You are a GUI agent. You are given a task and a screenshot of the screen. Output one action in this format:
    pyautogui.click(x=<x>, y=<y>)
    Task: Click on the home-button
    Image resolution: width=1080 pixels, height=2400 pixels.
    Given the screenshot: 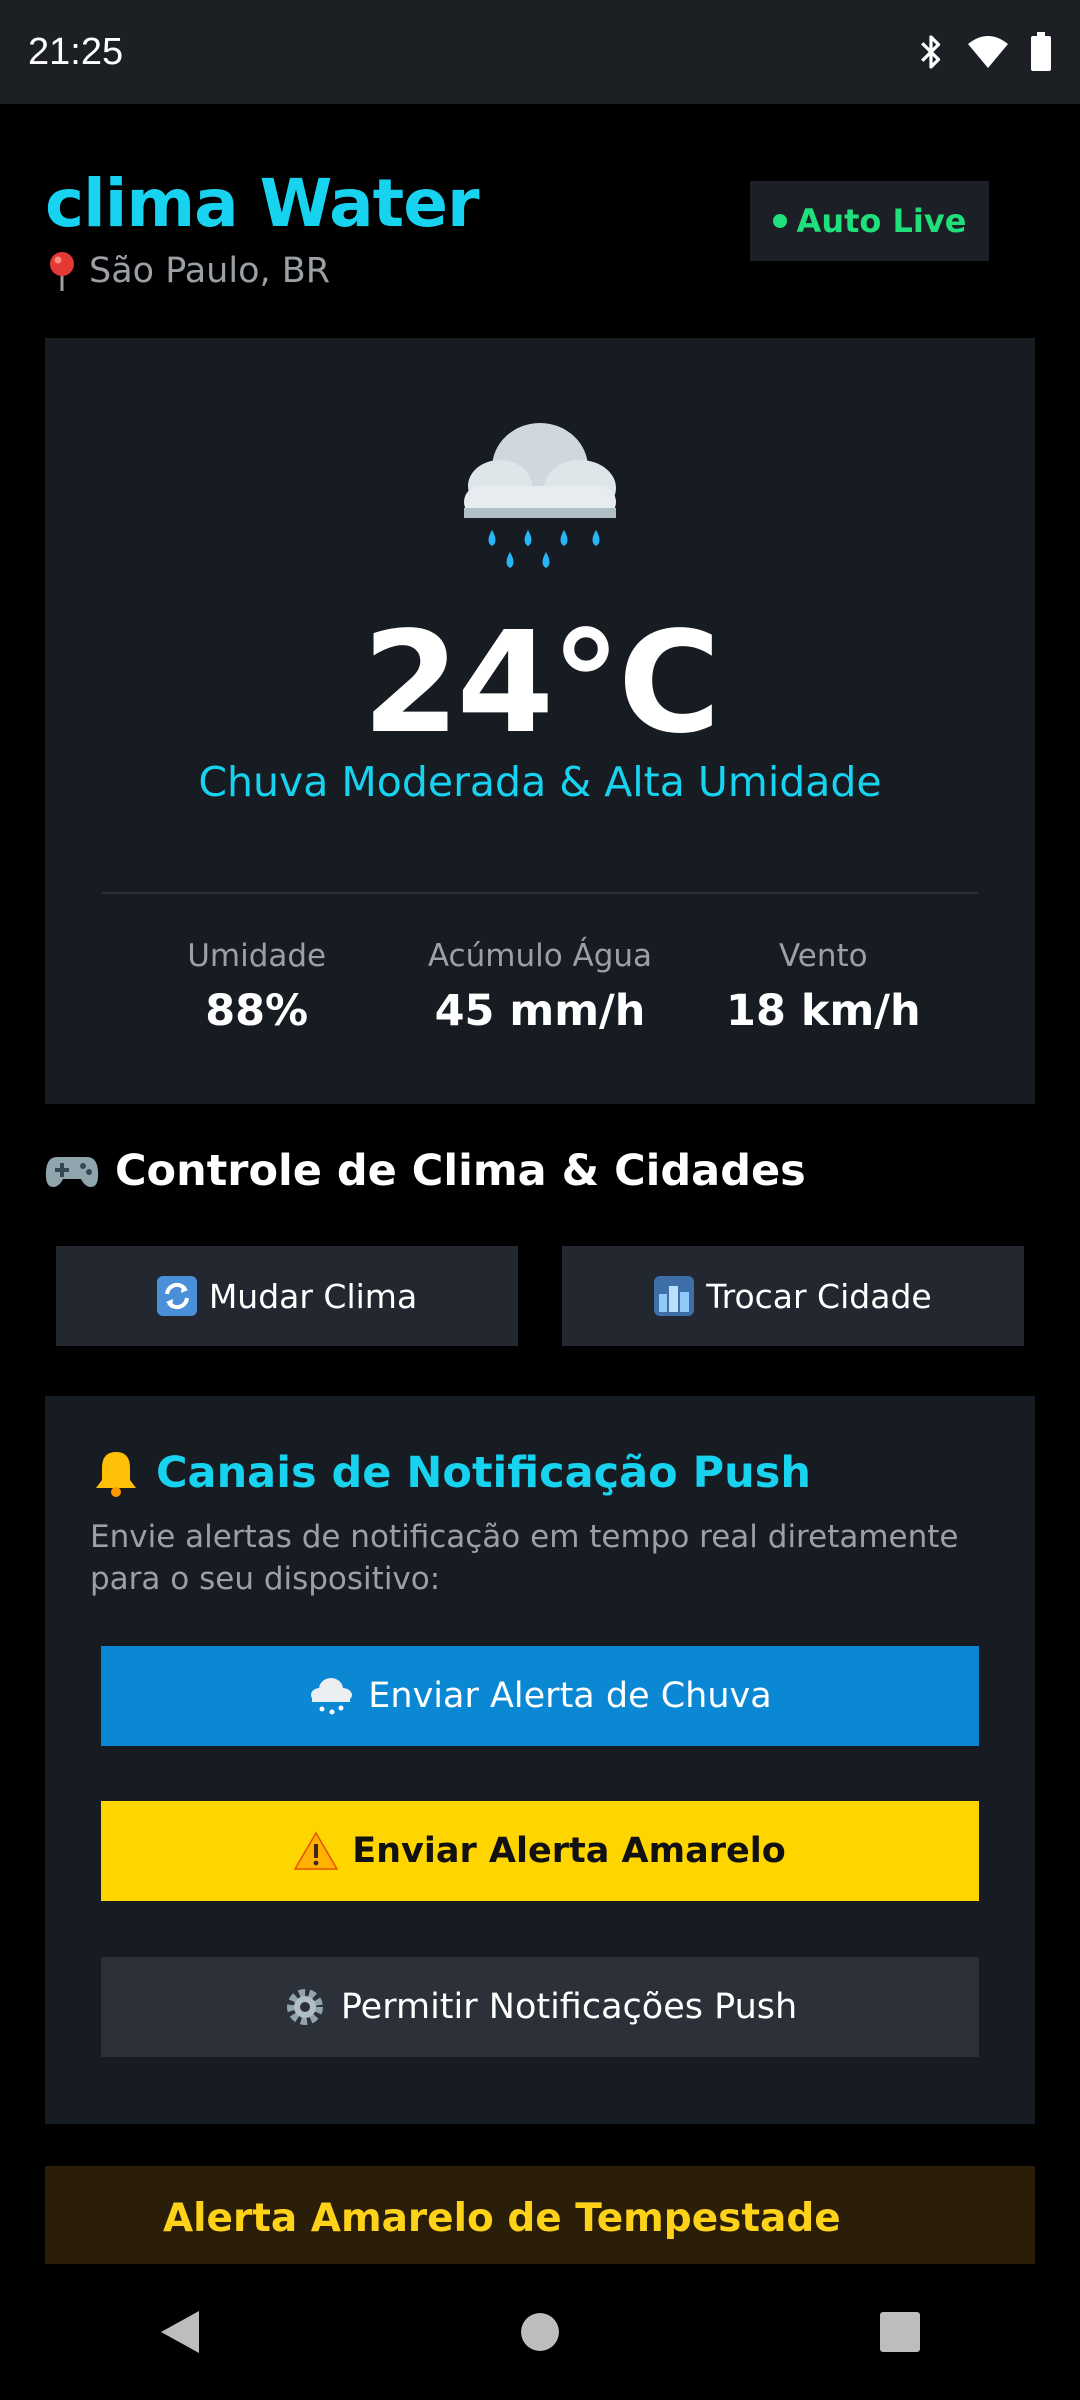 What is the action you would take?
    pyautogui.click(x=540, y=2332)
    